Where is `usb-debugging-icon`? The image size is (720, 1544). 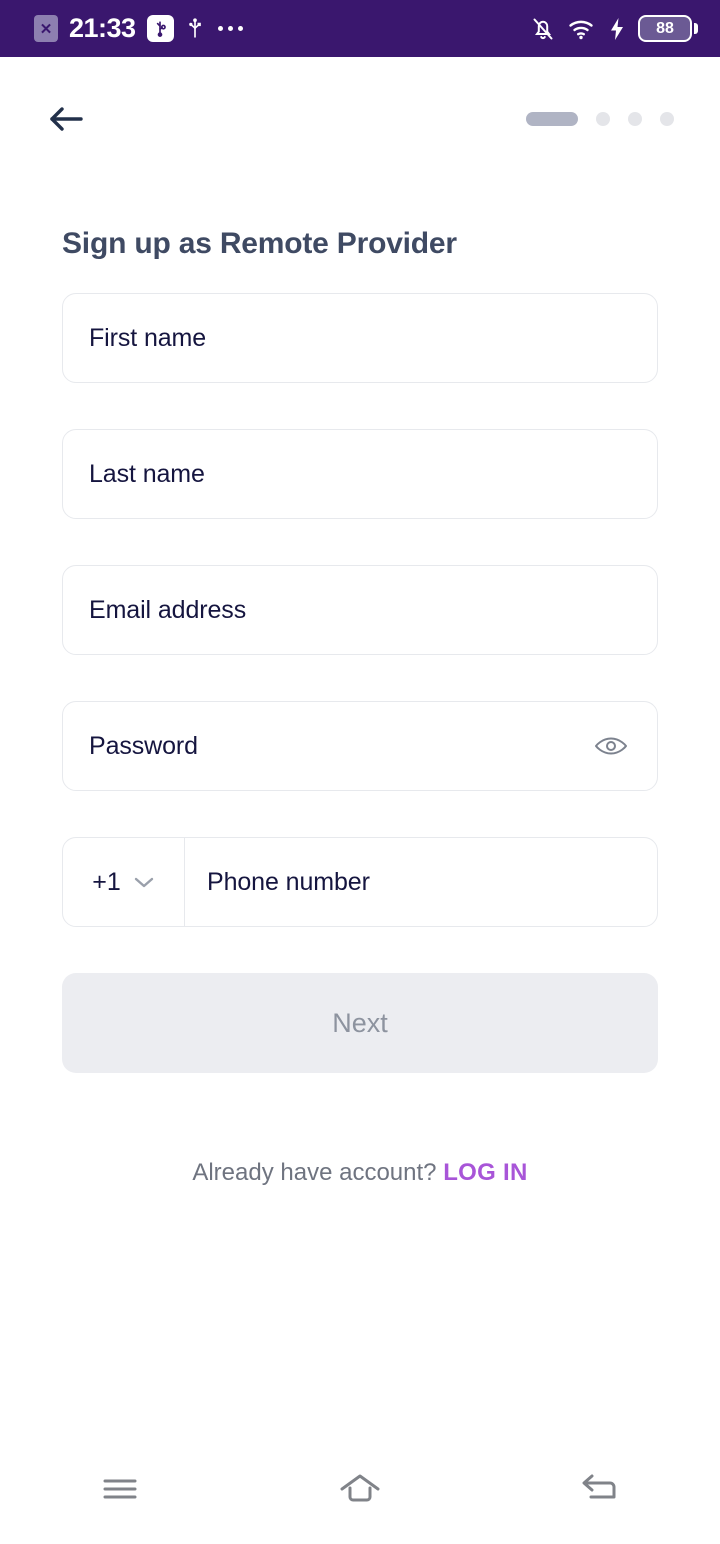
usb-debugging-icon is located at coordinates (160, 28).